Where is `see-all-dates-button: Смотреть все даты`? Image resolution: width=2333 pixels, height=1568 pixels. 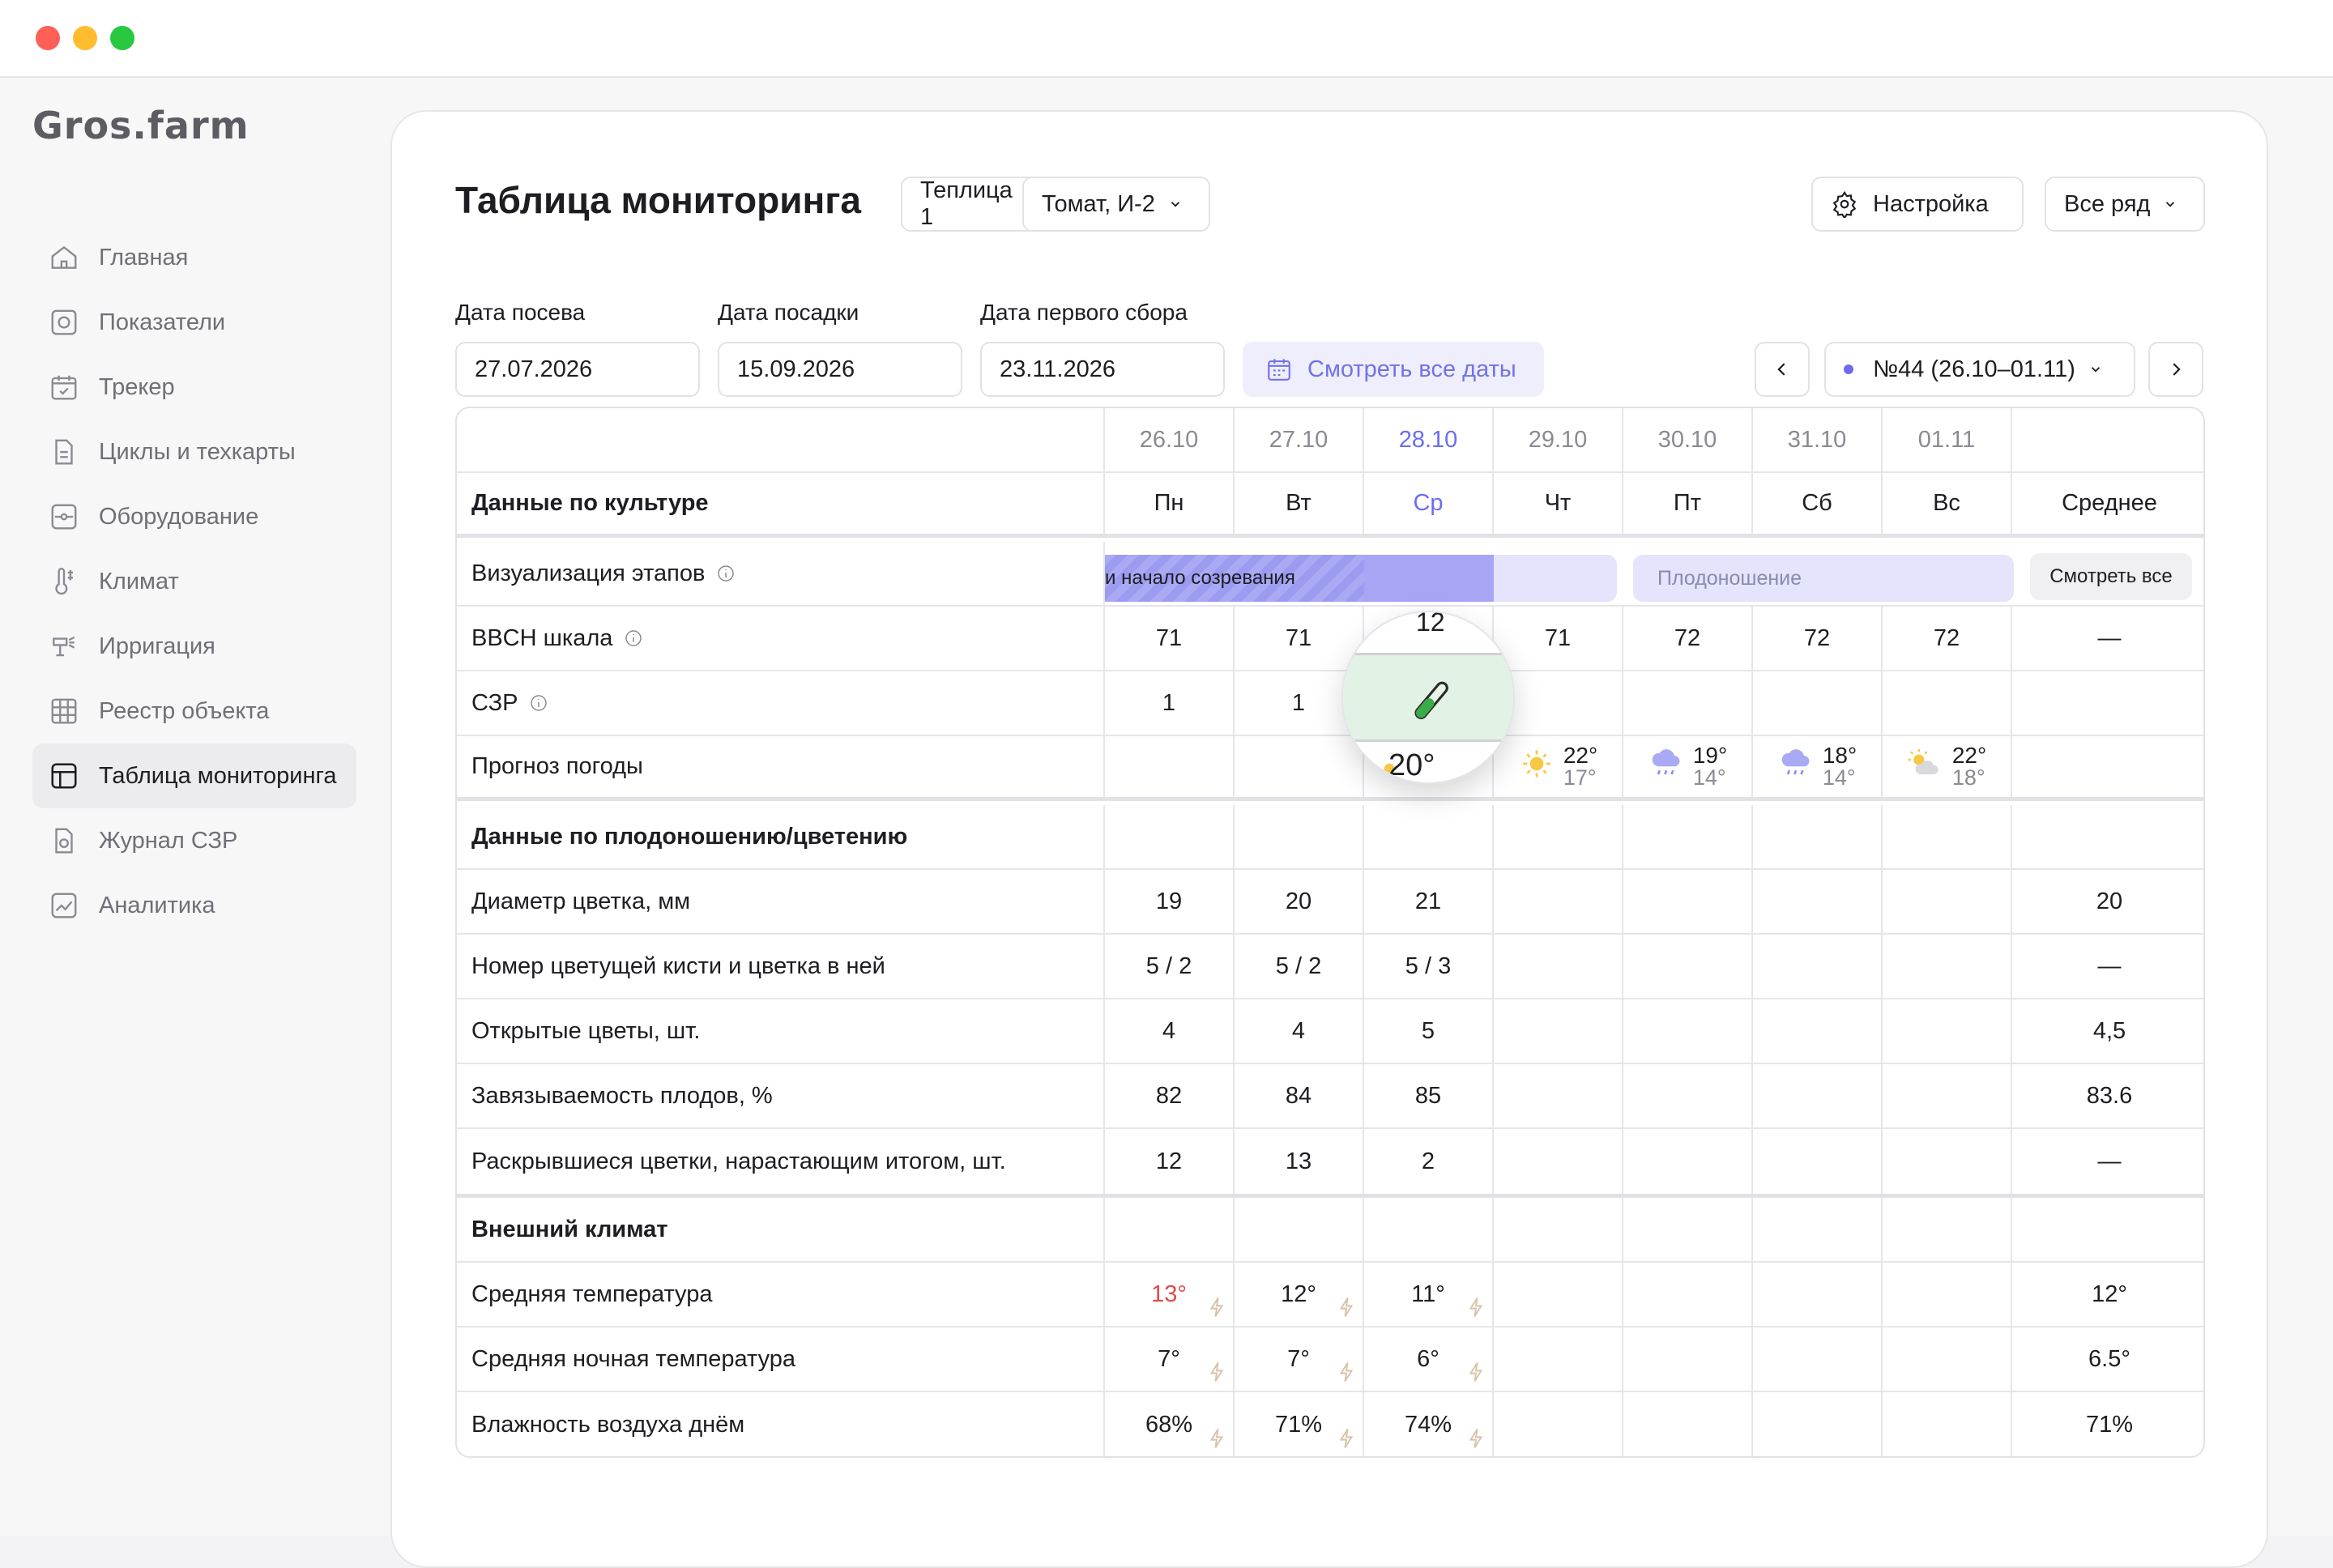
see-all-dates-button: Смотреть все даты is located at coordinates (1393, 369).